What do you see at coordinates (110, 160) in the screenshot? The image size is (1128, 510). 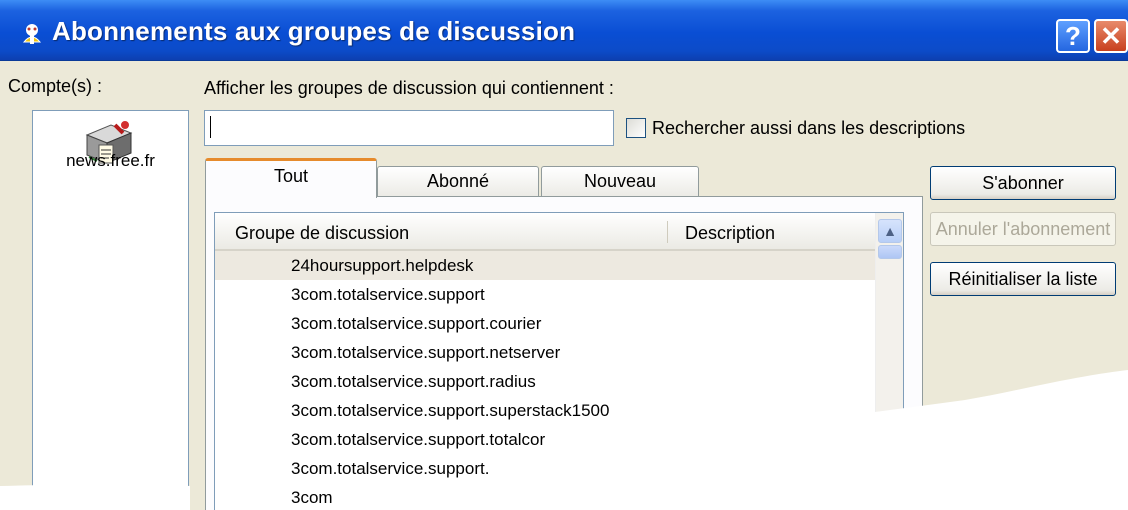 I see `account-name: news.free.fr` at bounding box center [110, 160].